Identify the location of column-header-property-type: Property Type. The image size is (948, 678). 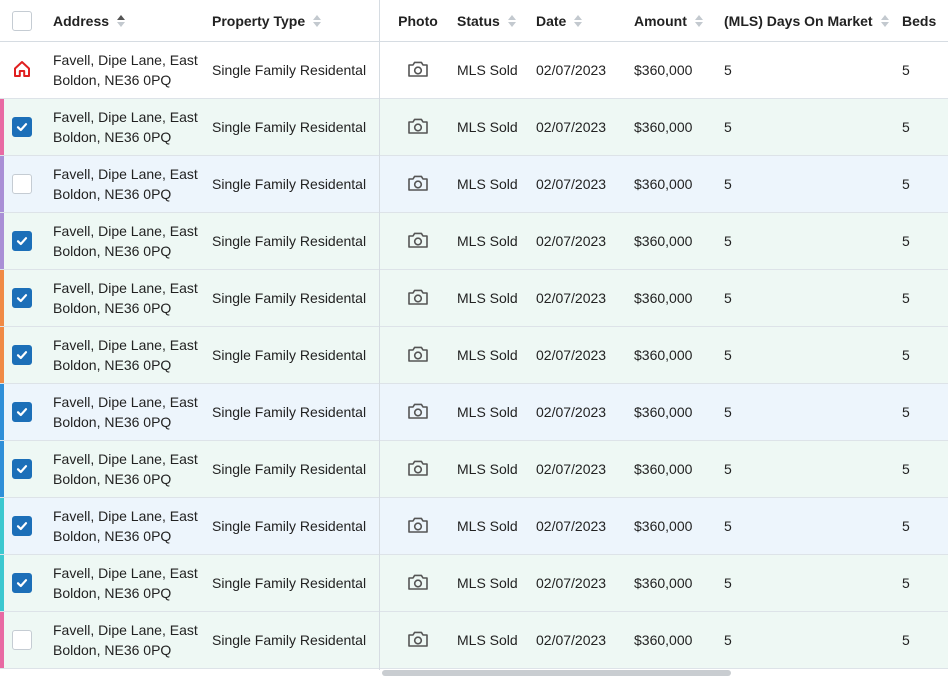
(294, 20).